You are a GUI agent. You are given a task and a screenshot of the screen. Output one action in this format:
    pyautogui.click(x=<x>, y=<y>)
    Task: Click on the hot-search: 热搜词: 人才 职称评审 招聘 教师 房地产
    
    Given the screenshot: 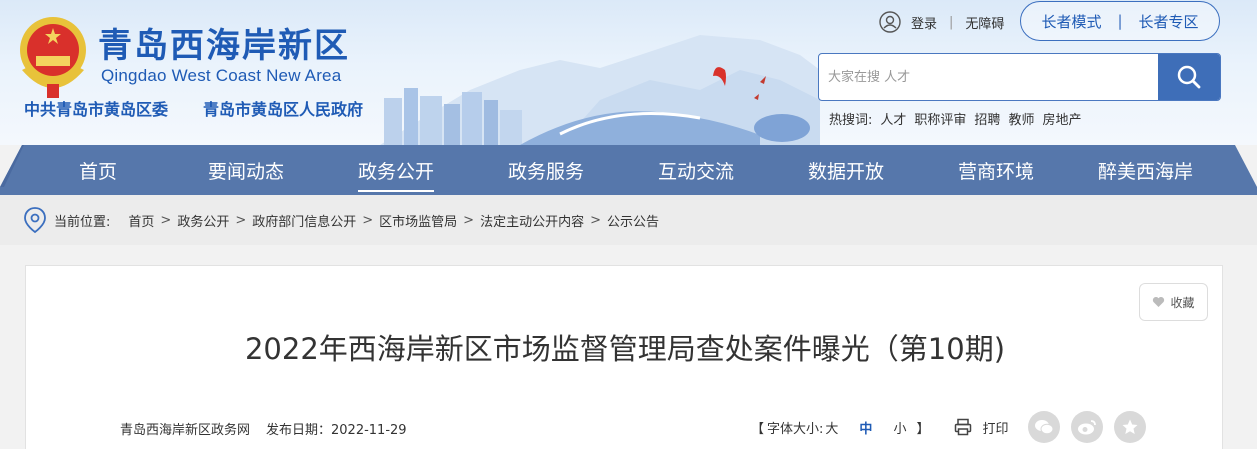 What is the action you would take?
    pyautogui.click(x=959, y=118)
    